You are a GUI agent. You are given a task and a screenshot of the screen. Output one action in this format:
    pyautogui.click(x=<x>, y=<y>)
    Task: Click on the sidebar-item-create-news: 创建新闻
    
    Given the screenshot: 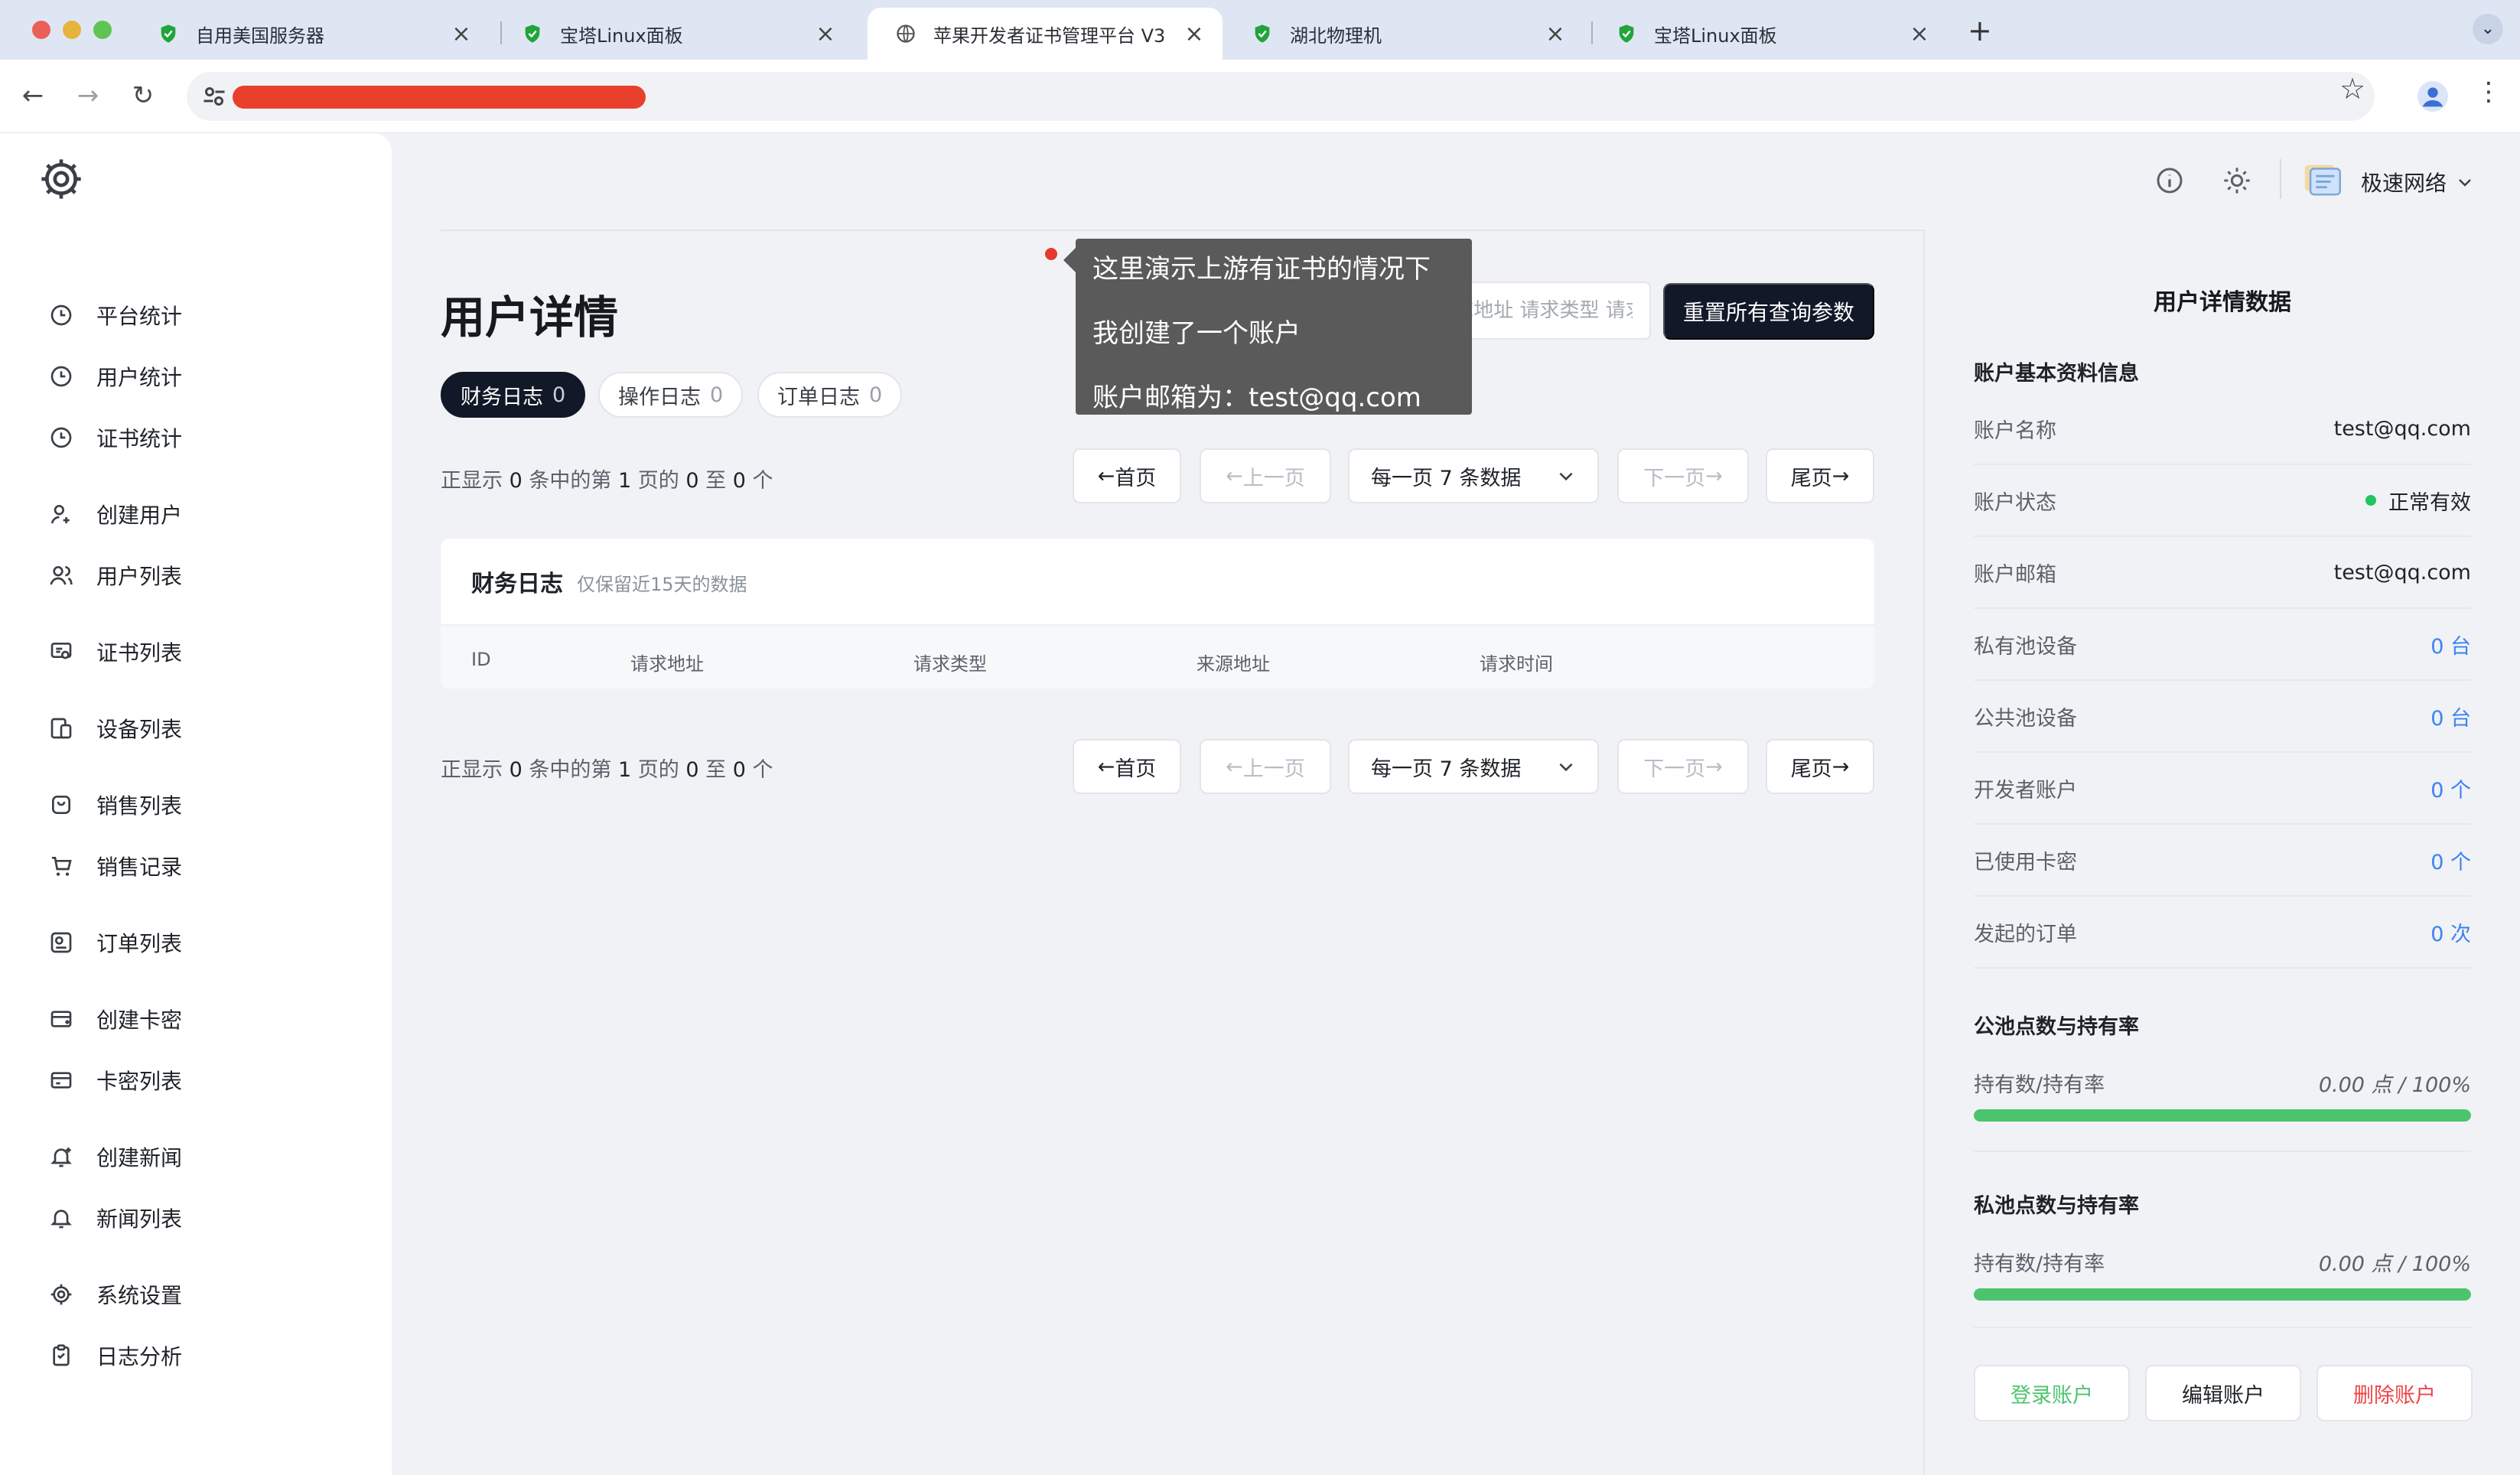 What is the action you would take?
    pyautogui.click(x=209, y=1156)
    